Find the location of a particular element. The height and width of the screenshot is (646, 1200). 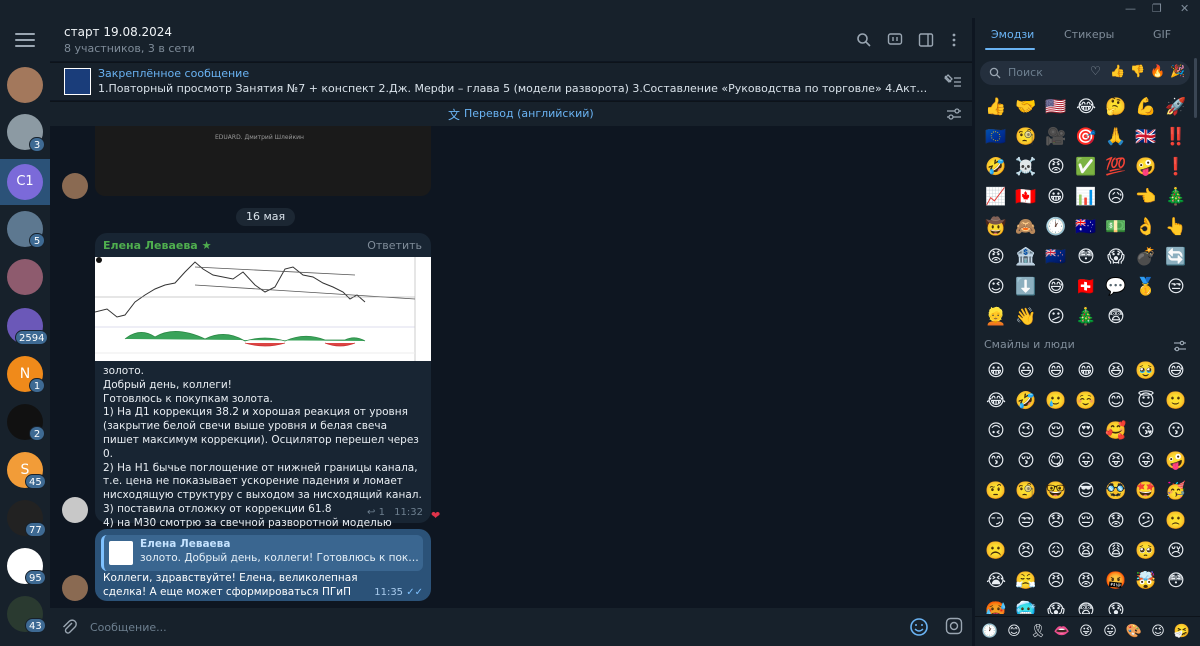

category-icon: 🎨 is located at coordinates (1134, 632).